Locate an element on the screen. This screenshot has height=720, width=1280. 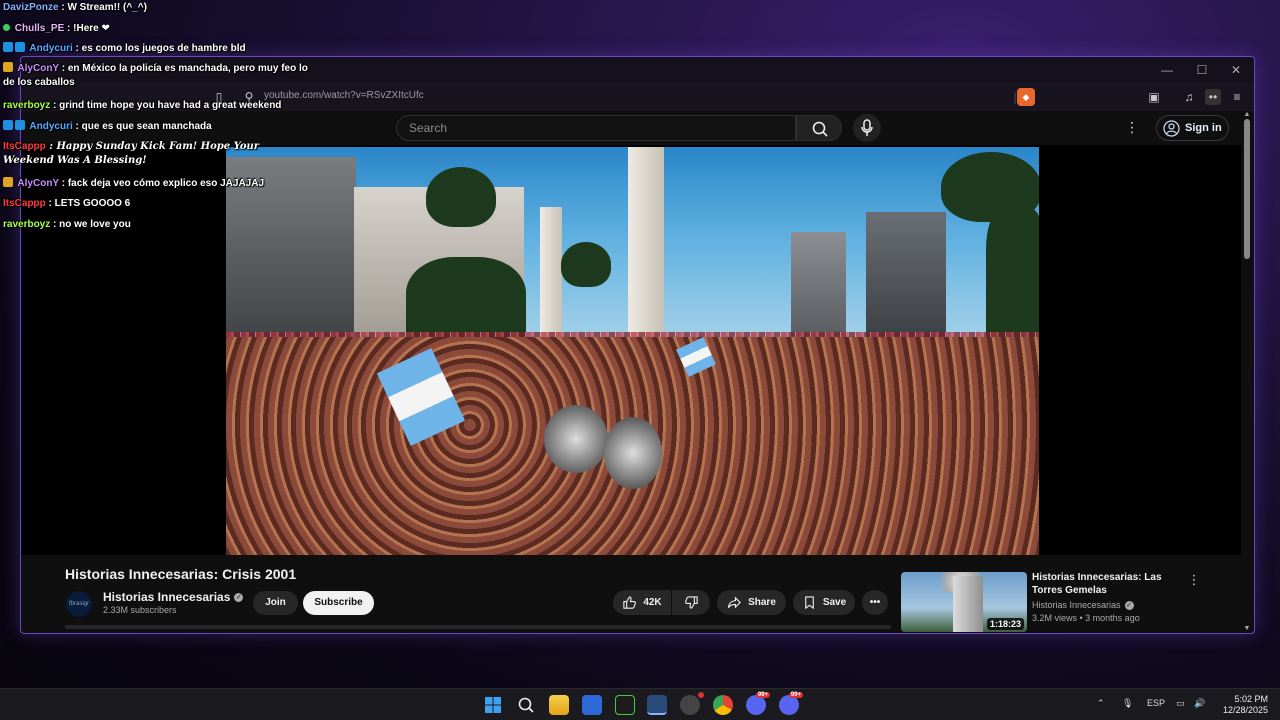
save-playlist-icon is located at coordinates (809, 603).